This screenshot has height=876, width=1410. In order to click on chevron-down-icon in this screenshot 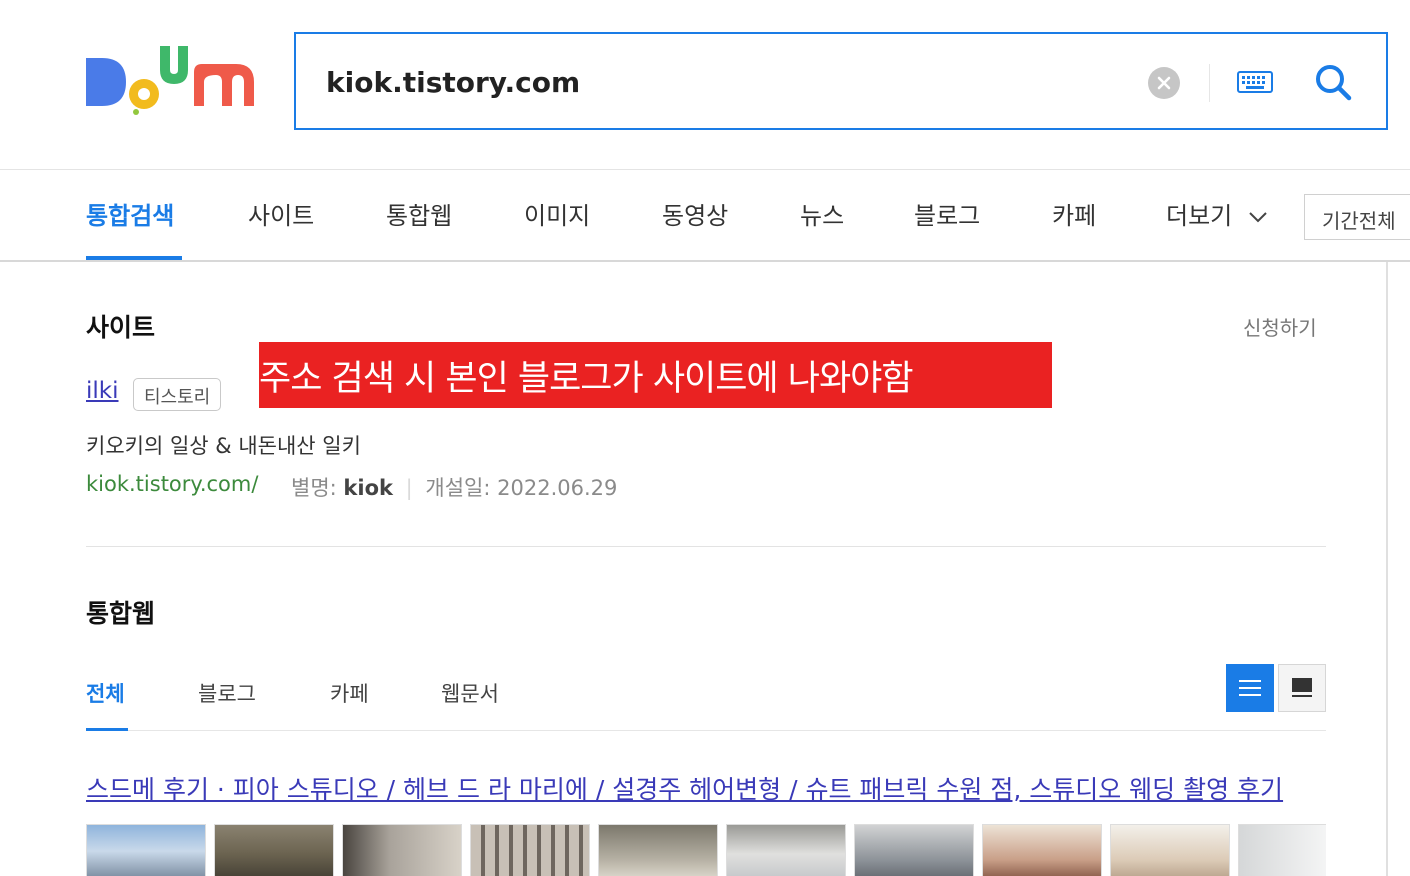, I will do `click(1258, 217)`.